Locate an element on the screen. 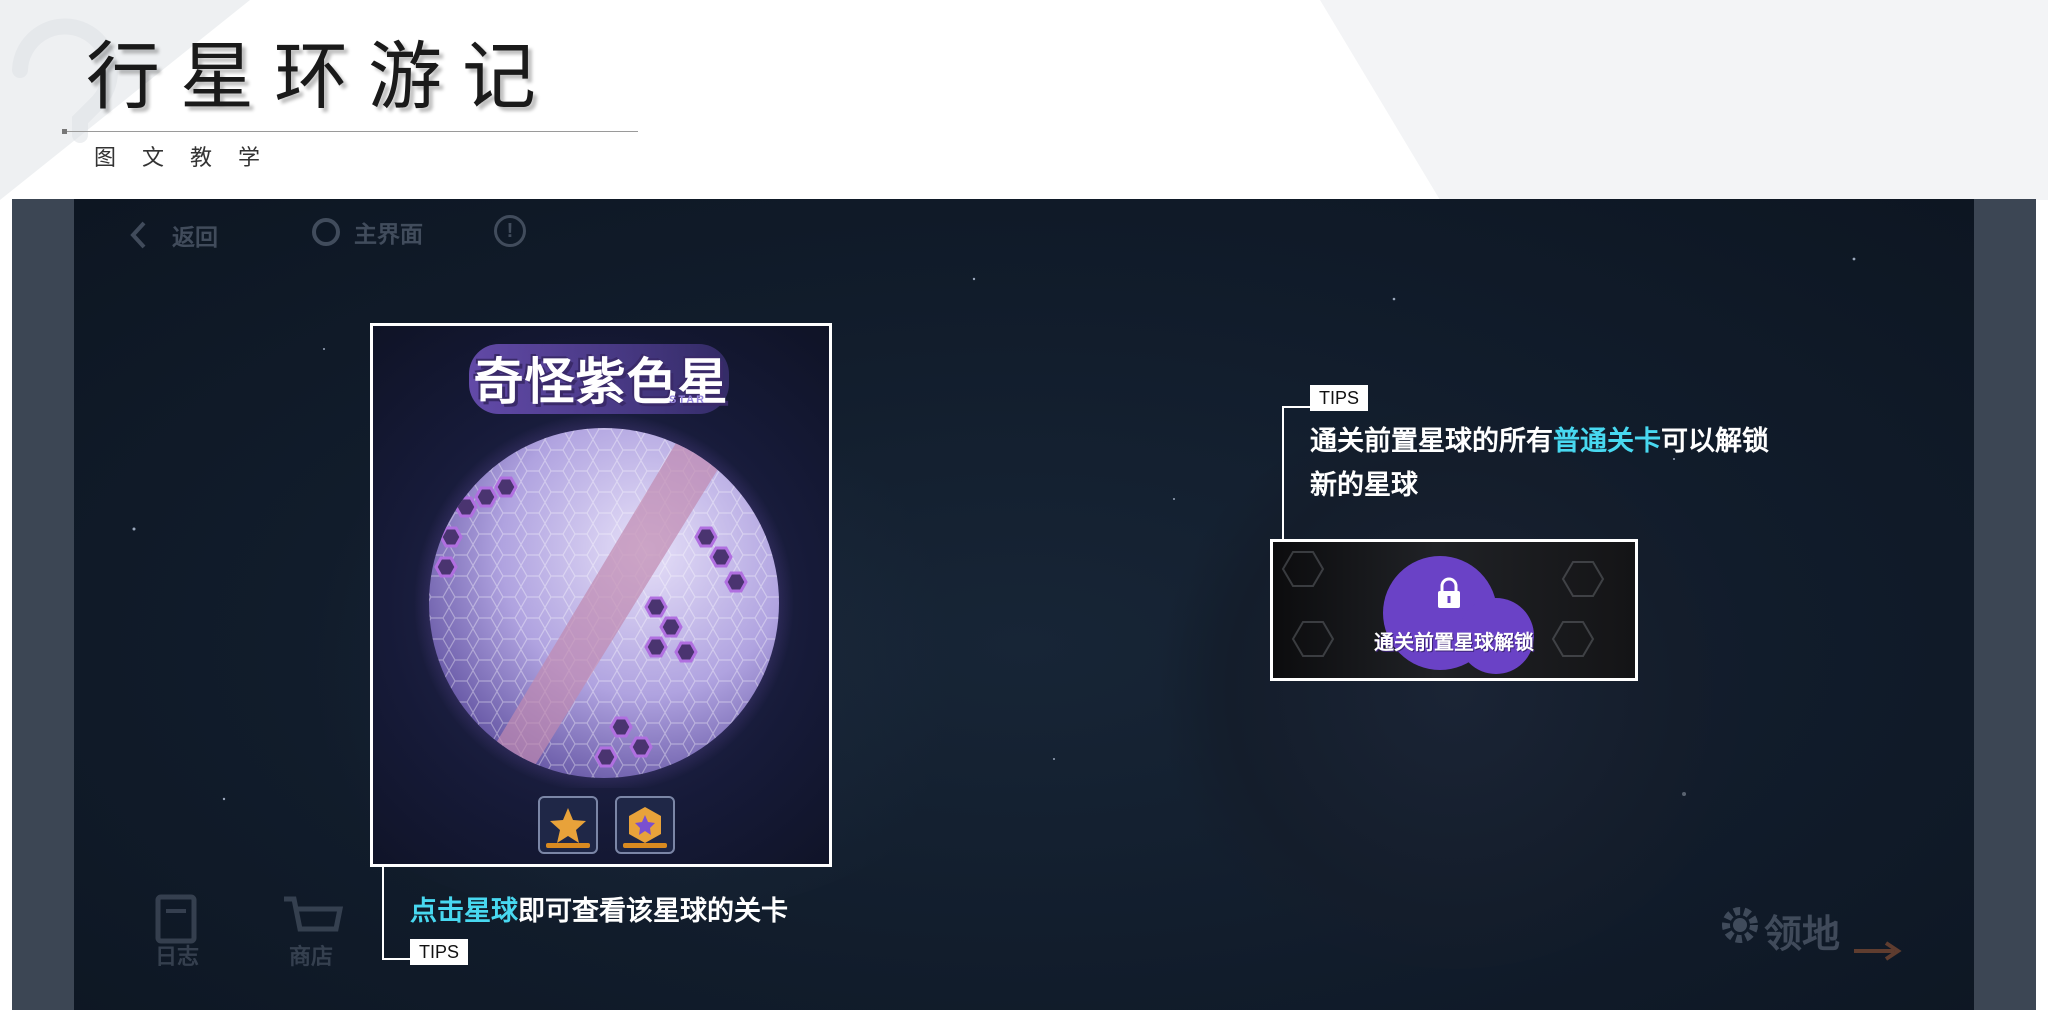 This screenshot has width=2048, height=1024. header-decor-right-fill is located at coordinates (1744, 100).